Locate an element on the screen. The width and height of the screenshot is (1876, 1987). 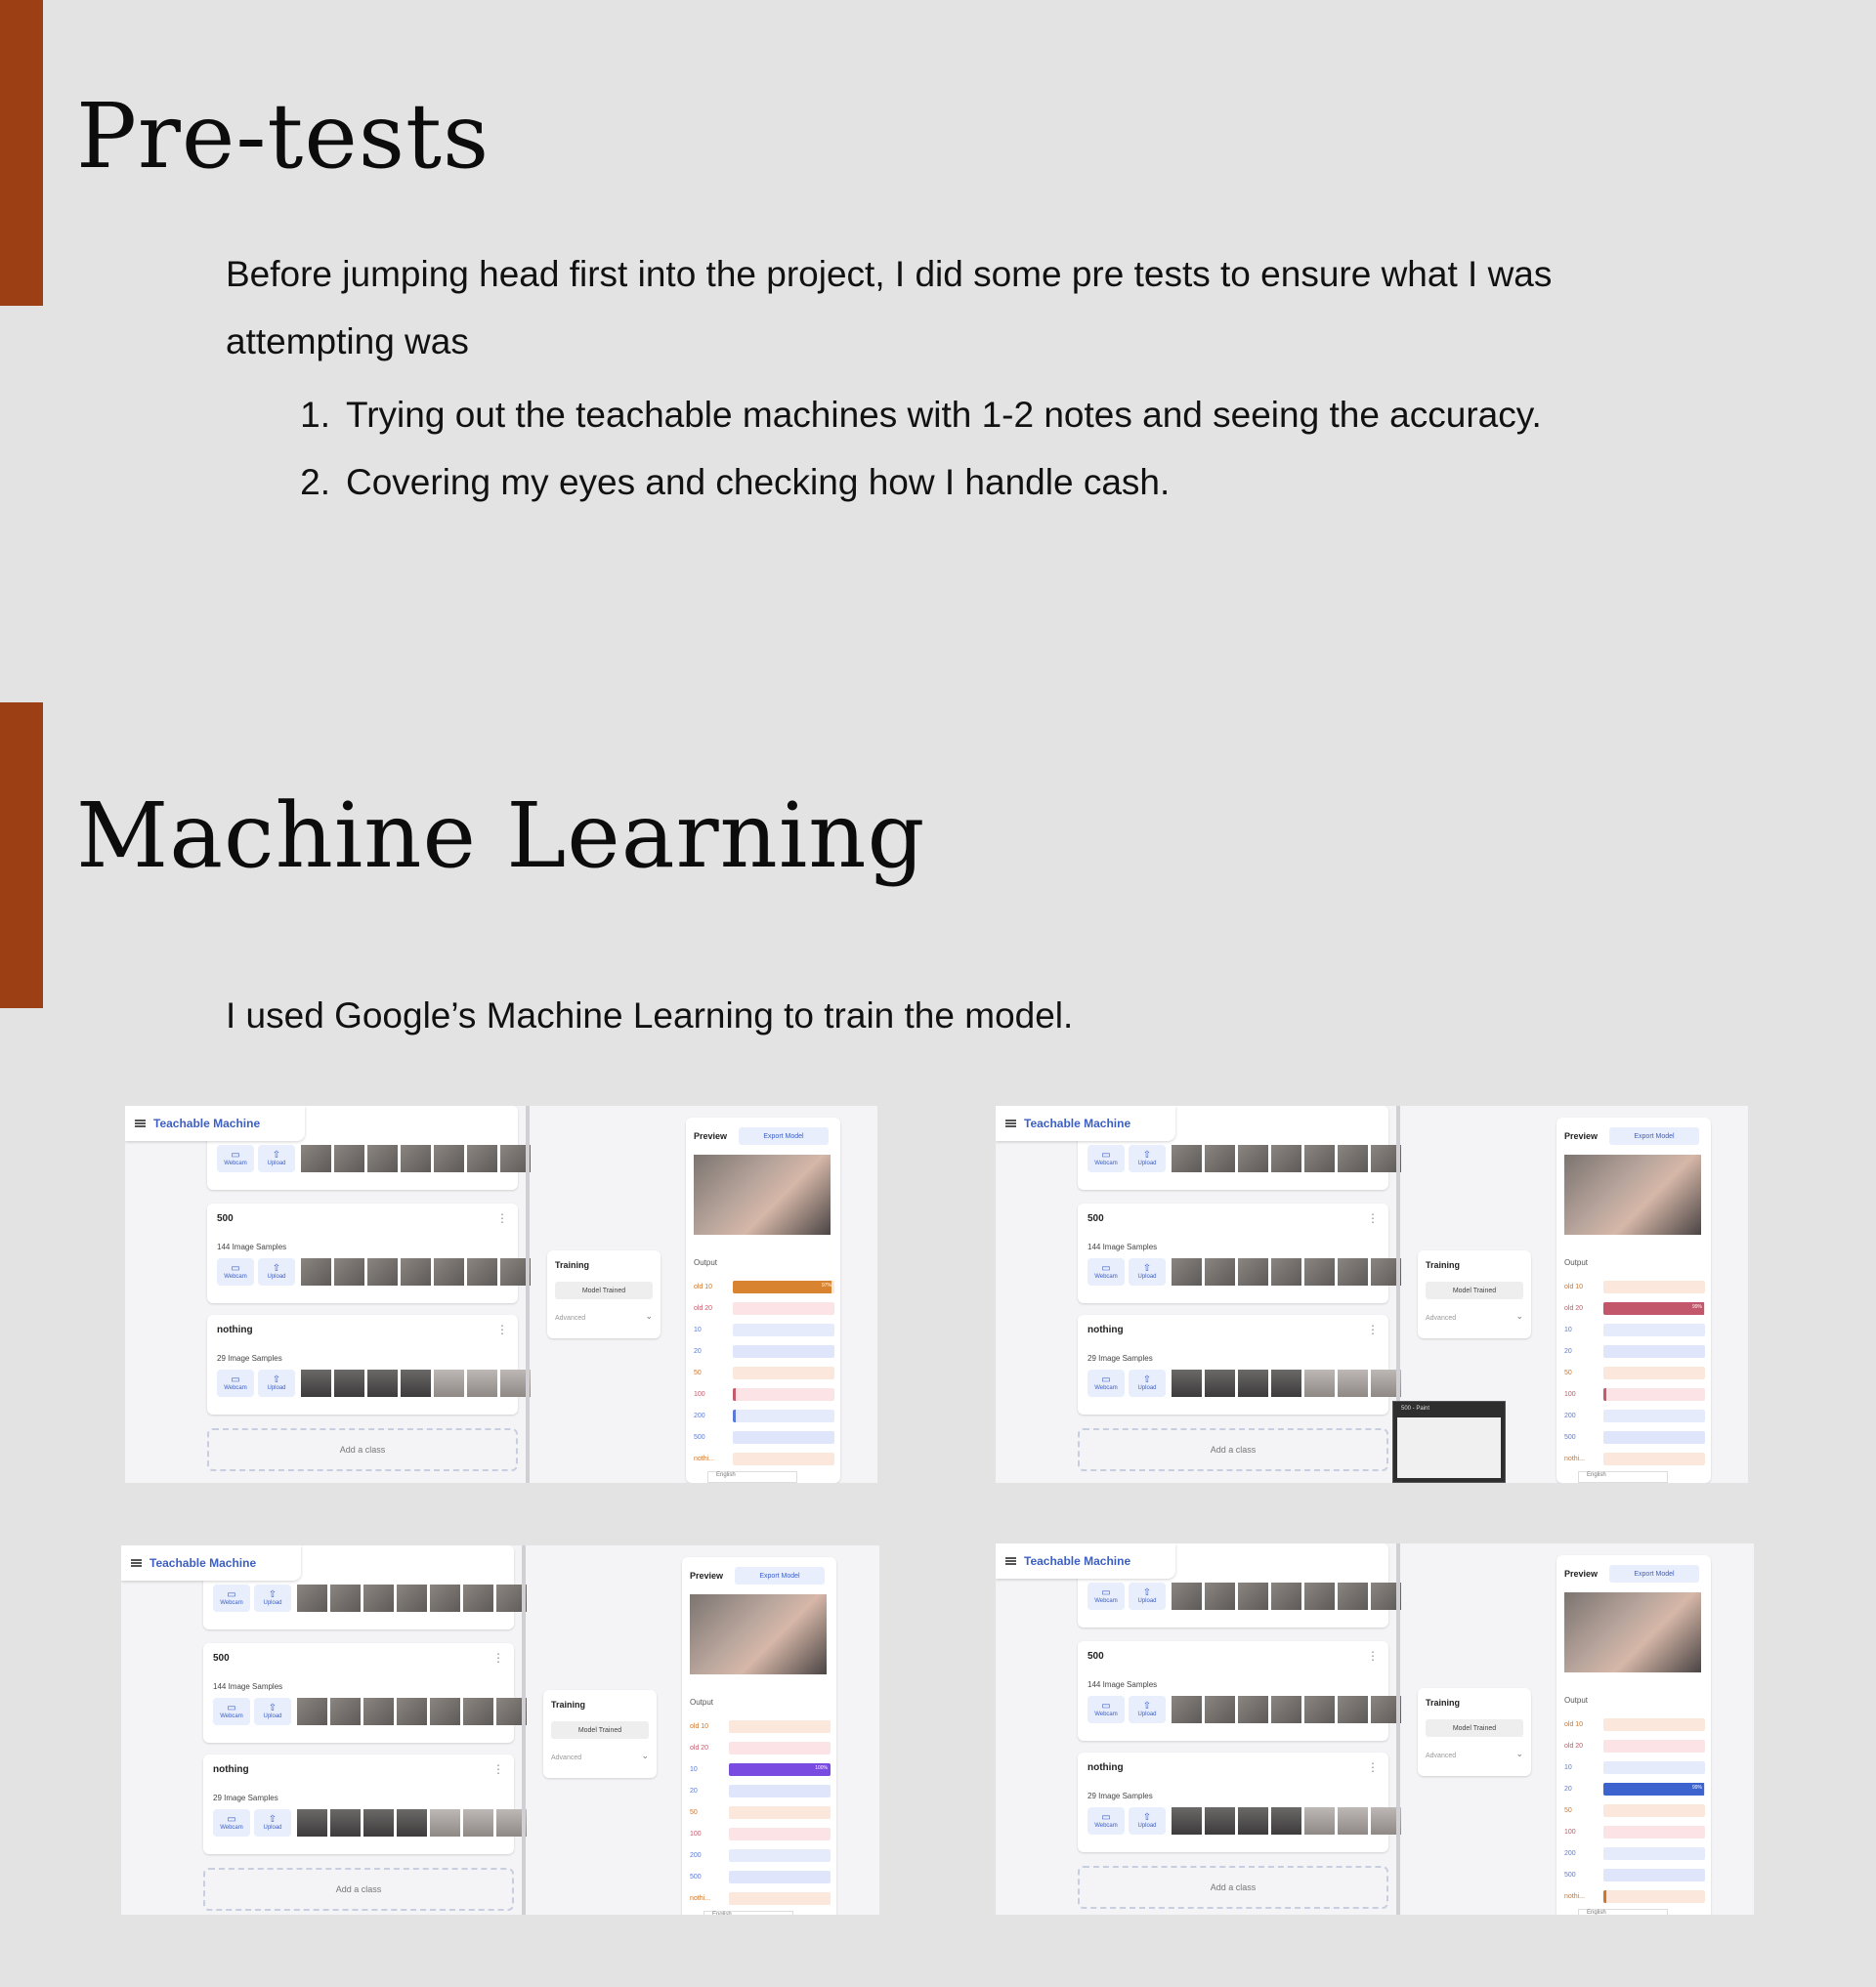
output-row: 20 99% is located at coordinates (1634, 1789).